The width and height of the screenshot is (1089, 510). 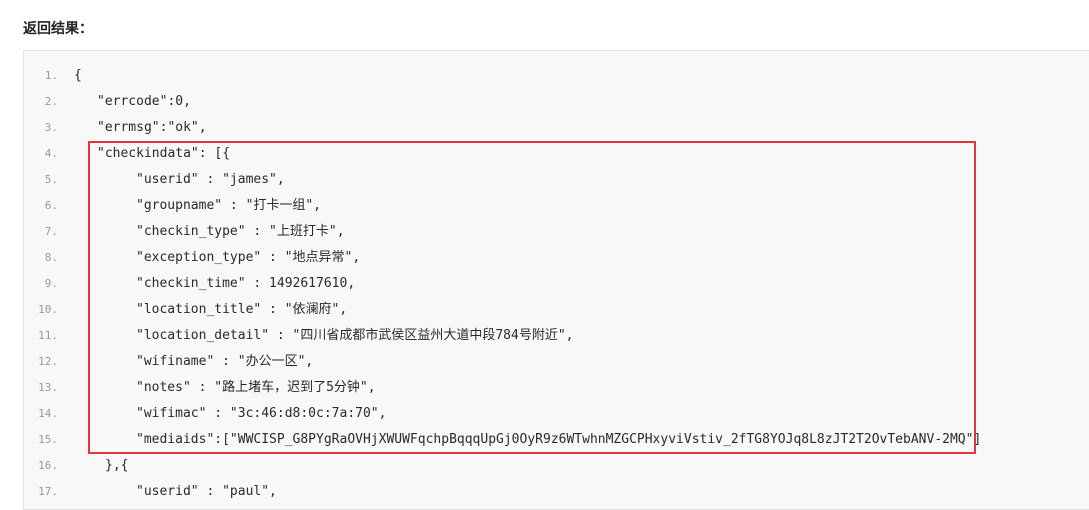 What do you see at coordinates (48, 465) in the screenshot?
I see `line-number: 16.` at bounding box center [48, 465].